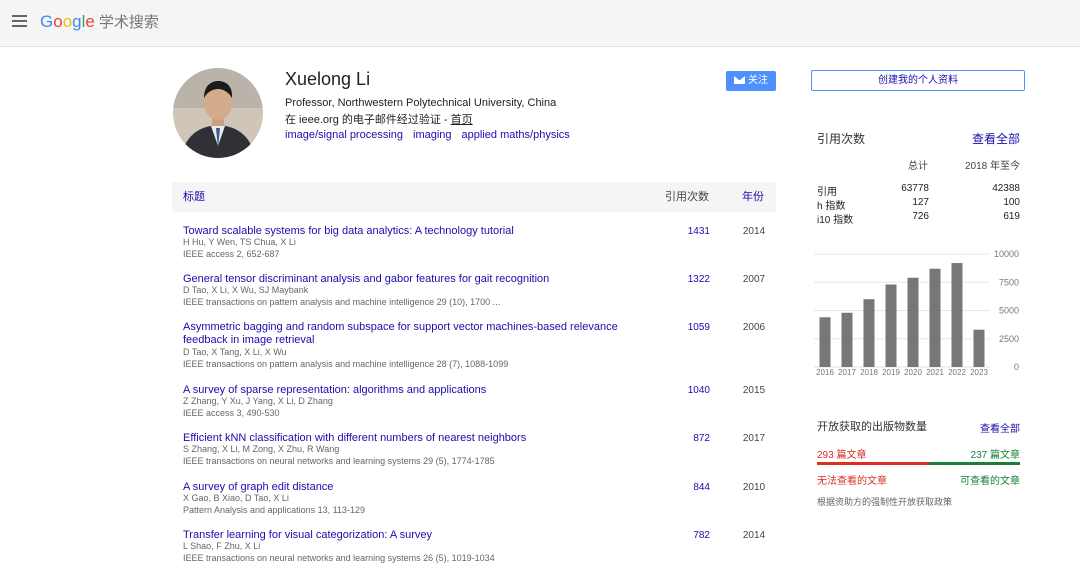 Image resolution: width=1080 pixels, height=572 pixels. Describe the element at coordinates (194, 197) in the screenshot. I see `sort-by-title: 标题` at that location.